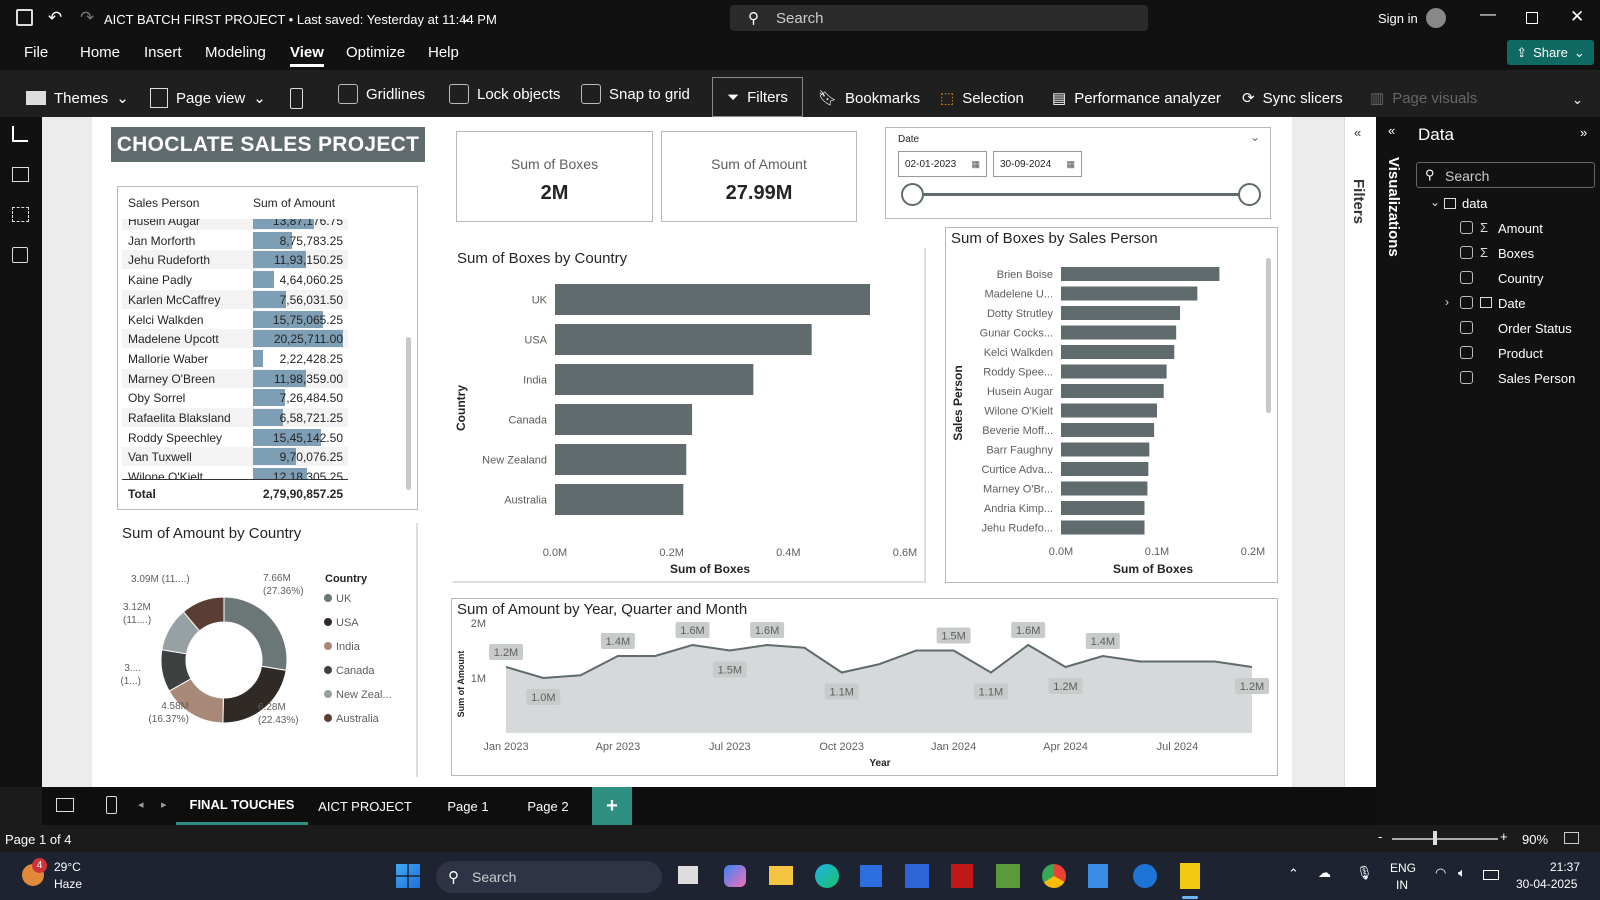  What do you see at coordinates (235, 299) in the screenshot?
I see `table-row: Karlen McCaffrey 7,56,031.50` at bounding box center [235, 299].